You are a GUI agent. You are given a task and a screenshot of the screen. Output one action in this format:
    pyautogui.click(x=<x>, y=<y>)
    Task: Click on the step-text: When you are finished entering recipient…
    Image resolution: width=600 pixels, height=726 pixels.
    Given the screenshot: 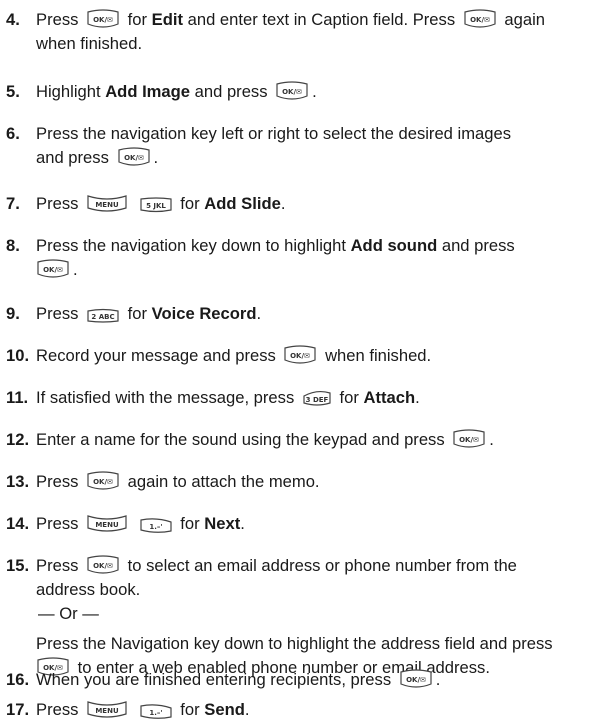 What is the action you would take?
    pyautogui.click(x=316, y=680)
    